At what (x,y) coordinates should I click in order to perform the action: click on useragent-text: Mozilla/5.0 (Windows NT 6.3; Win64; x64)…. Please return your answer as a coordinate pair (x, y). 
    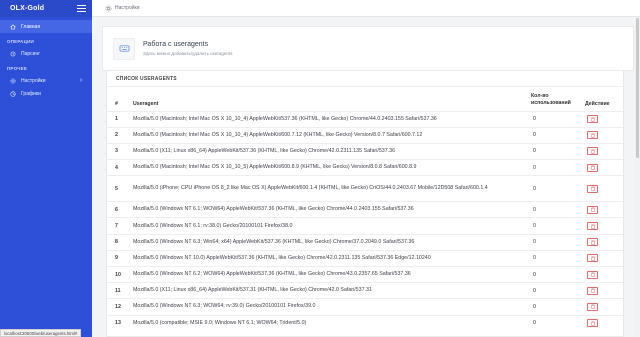
    Looking at the image, I should click on (274, 241).